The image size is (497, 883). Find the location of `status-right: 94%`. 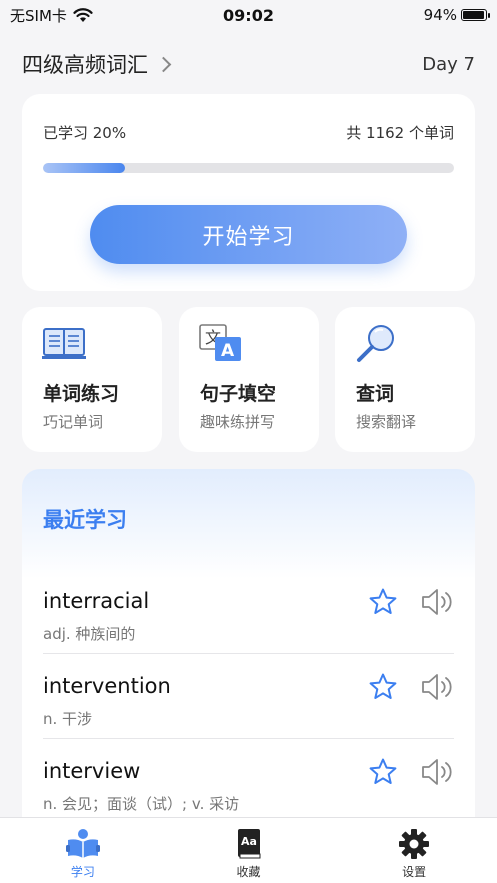

status-right: 94% is located at coordinates (456, 15).